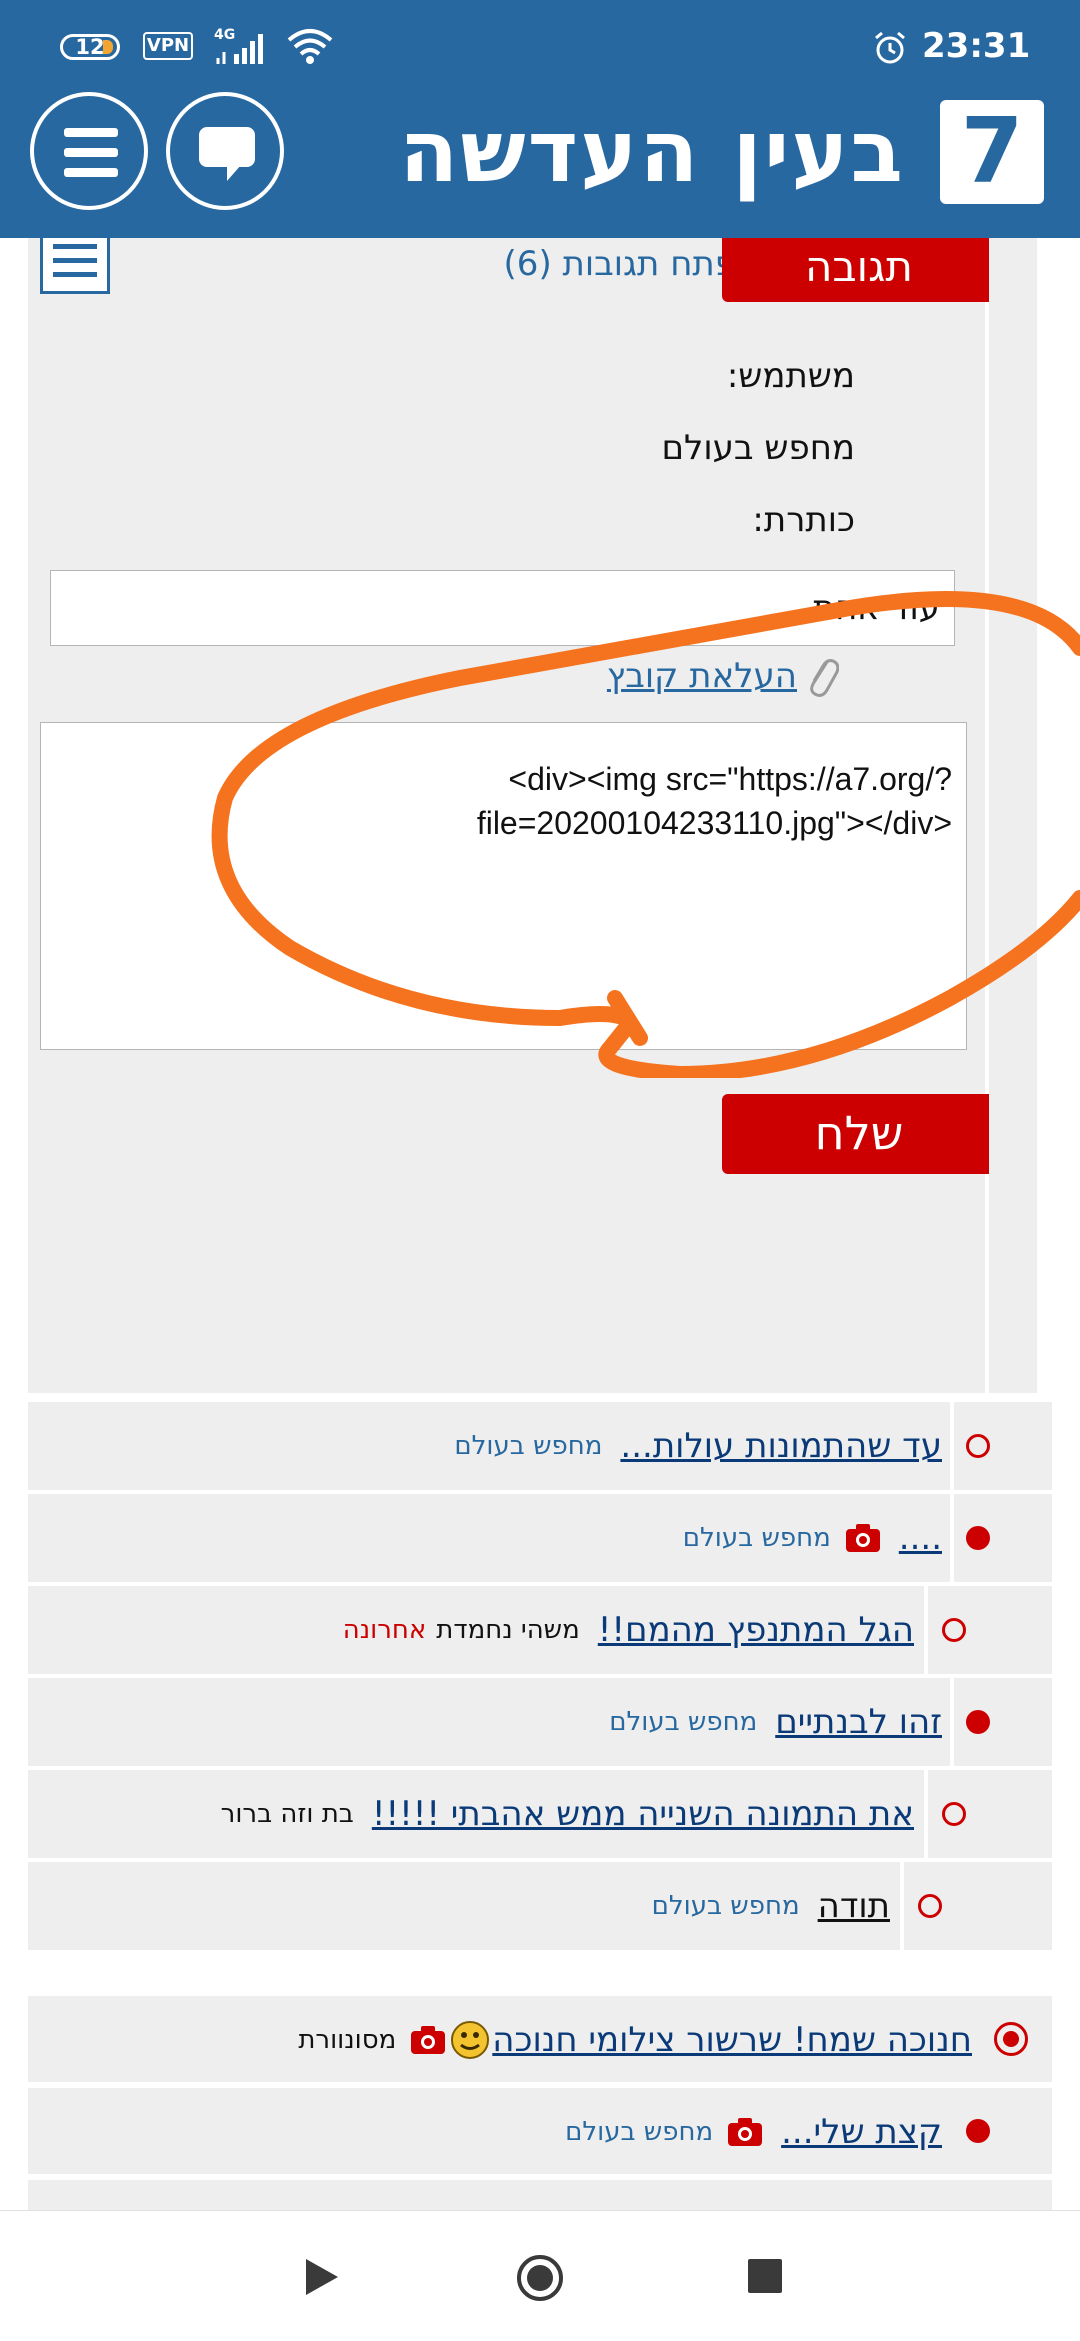 This screenshot has width=1080, height=2341. I want to click on menu-button, so click(89, 151).